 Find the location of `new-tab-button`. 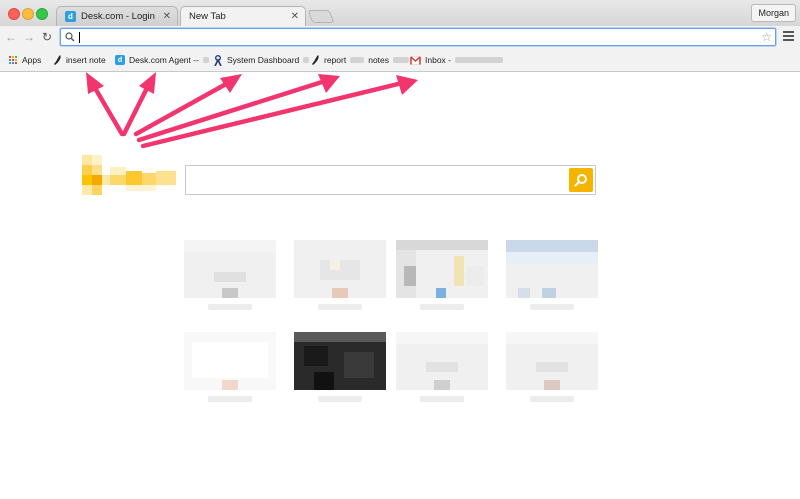

new-tab-button is located at coordinates (321, 16).